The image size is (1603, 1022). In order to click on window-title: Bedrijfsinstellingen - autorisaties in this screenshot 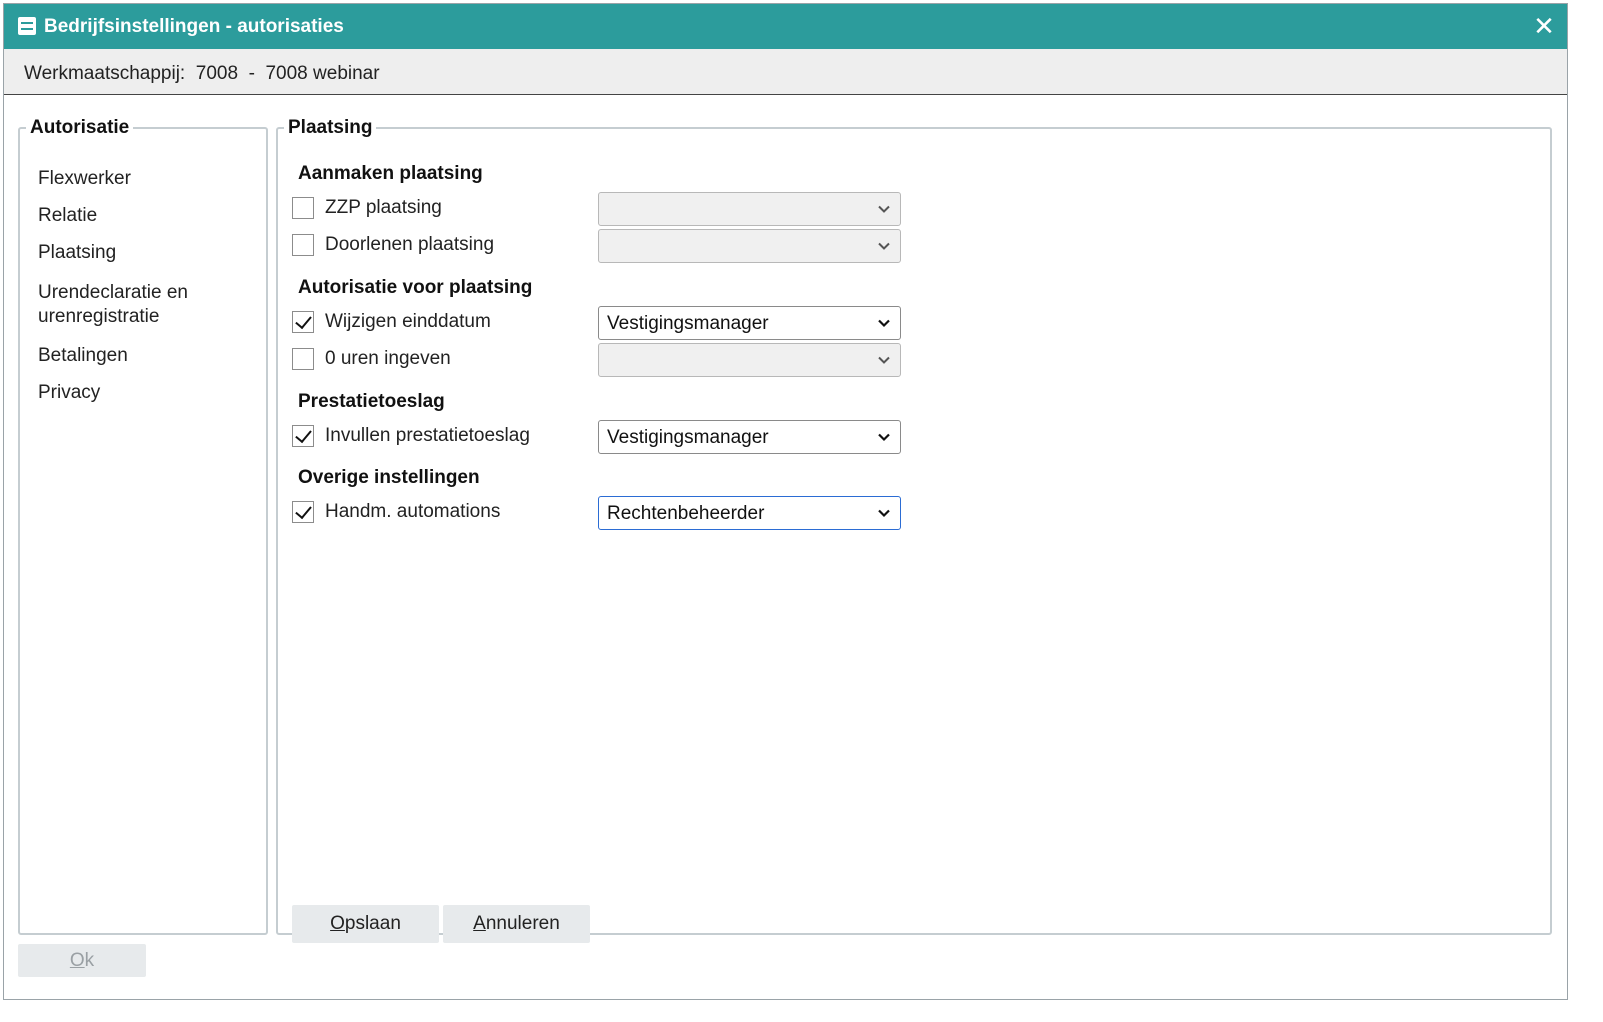, I will do `click(194, 26)`.